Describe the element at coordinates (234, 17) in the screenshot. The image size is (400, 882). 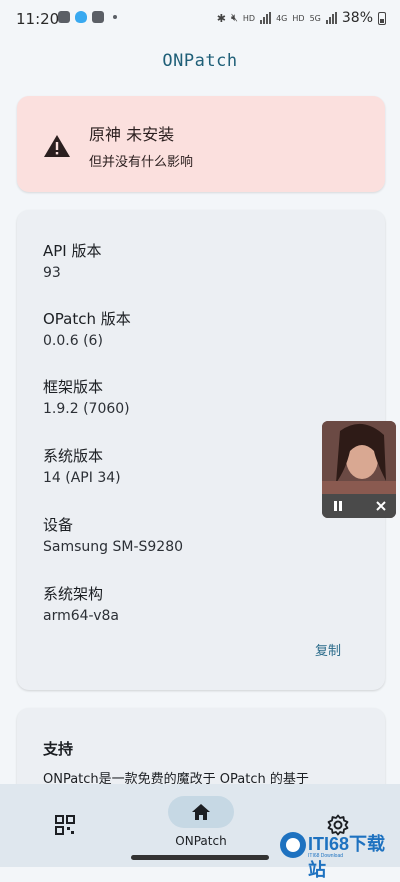
I see `mute-icon: 🔇︎` at that location.